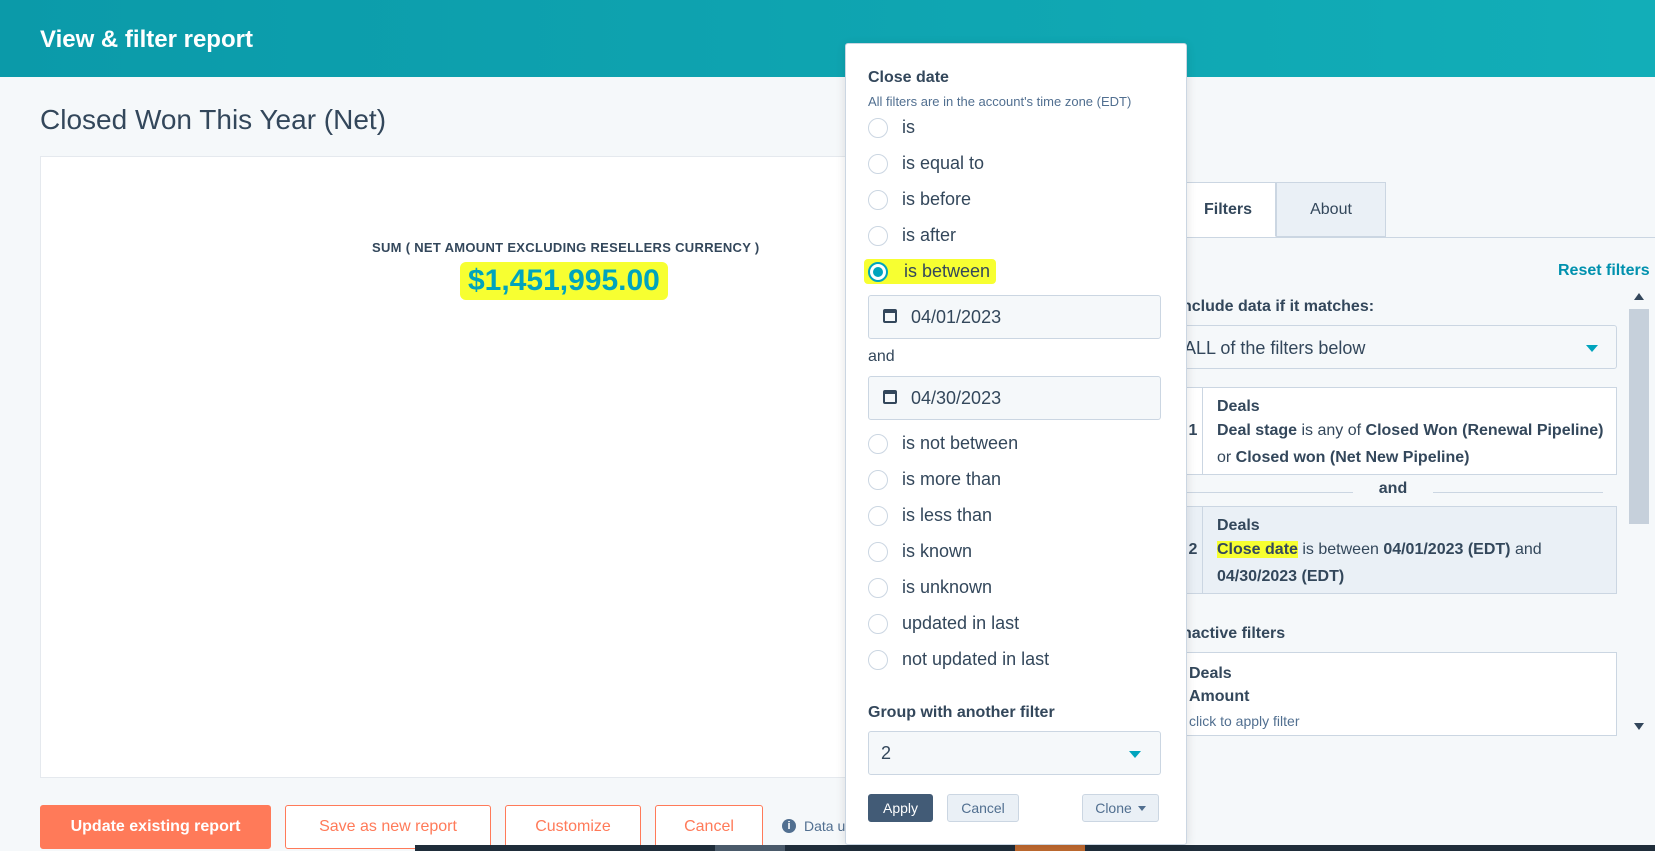  I want to click on header-title: View & filter report, so click(146, 39).